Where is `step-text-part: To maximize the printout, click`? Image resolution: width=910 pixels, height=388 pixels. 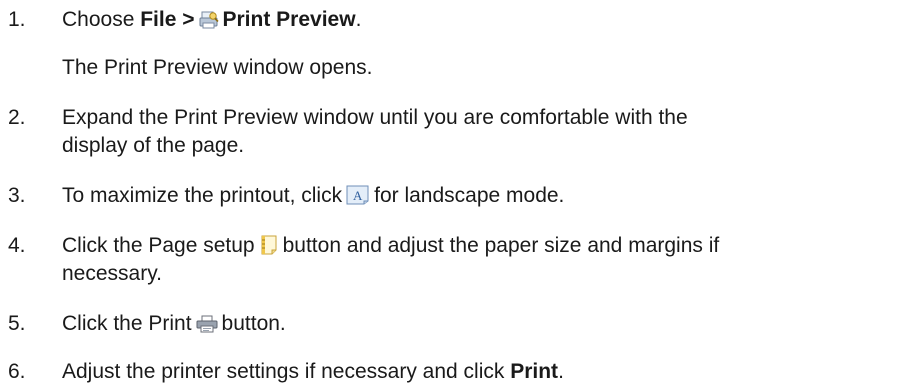 step-text-part: To maximize the printout, click is located at coordinates (202, 195).